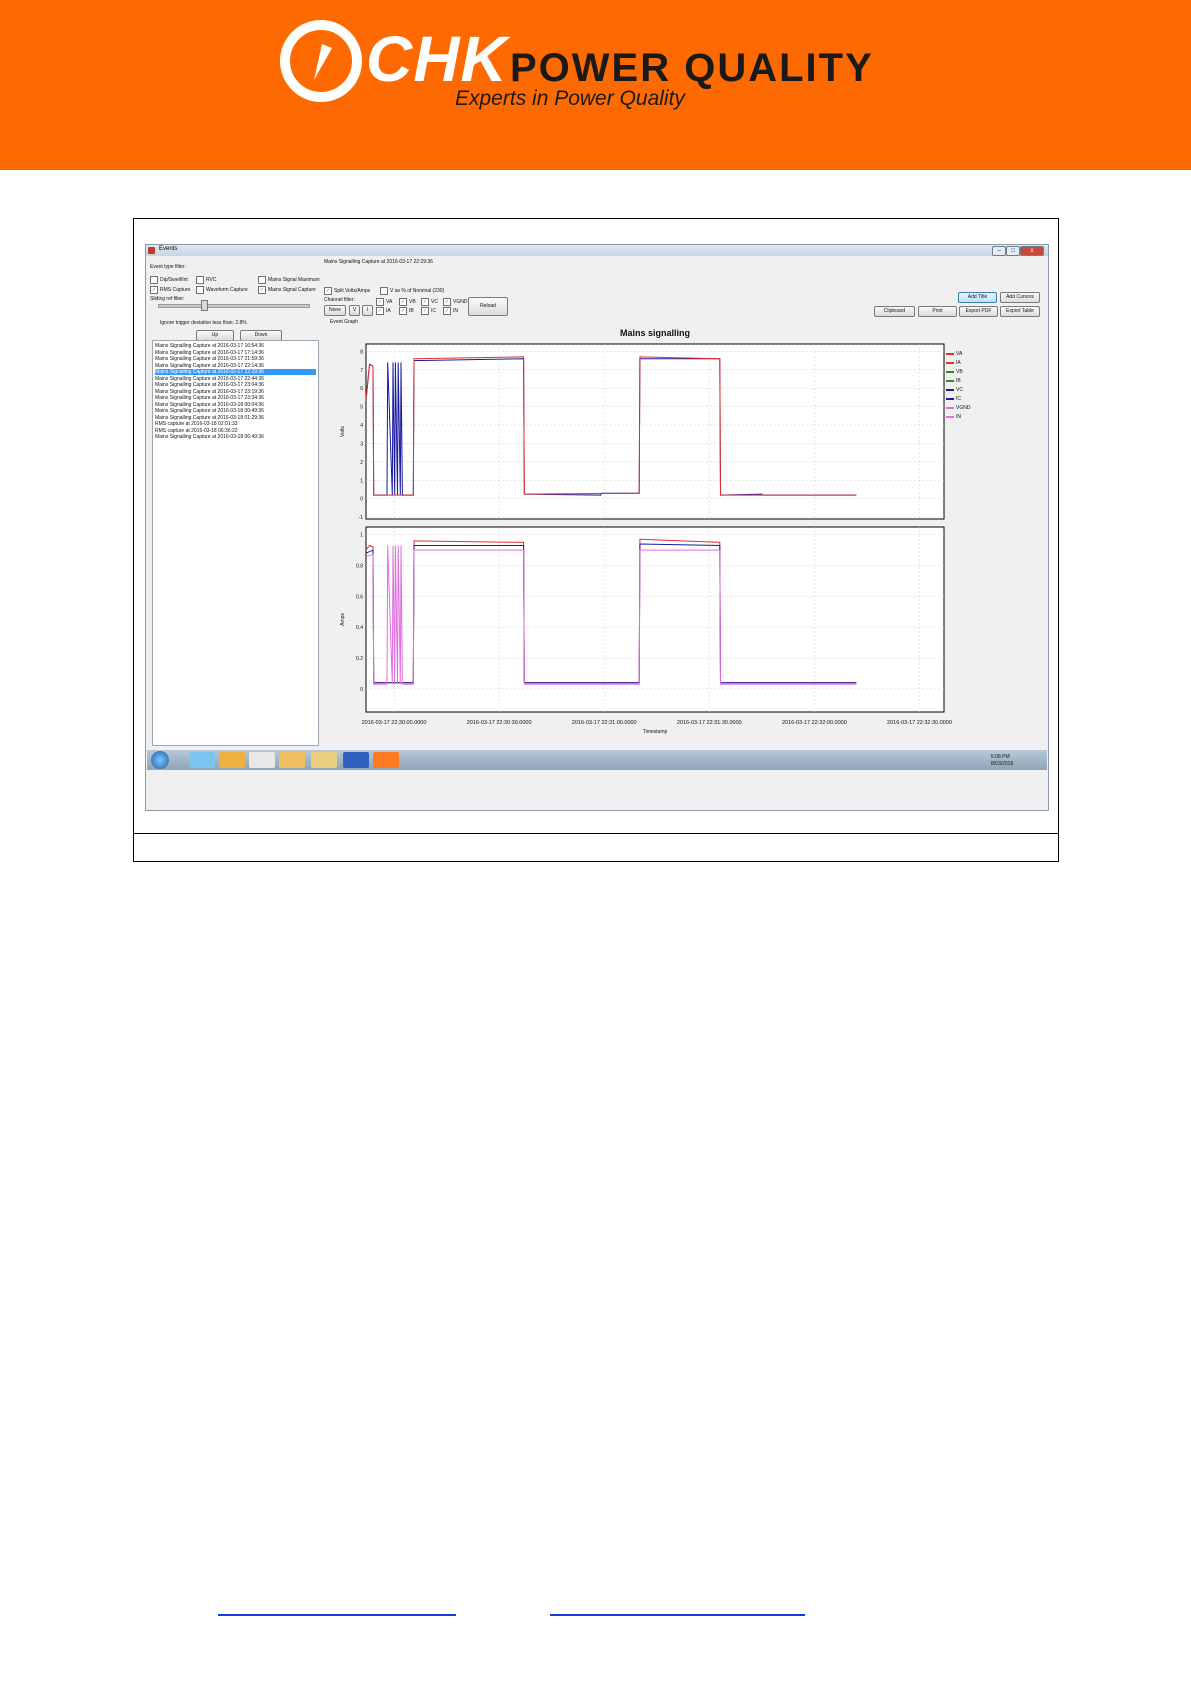  Describe the element at coordinates (211, 280) in the screenshot. I see `filter-rvc-label: RVC` at that location.